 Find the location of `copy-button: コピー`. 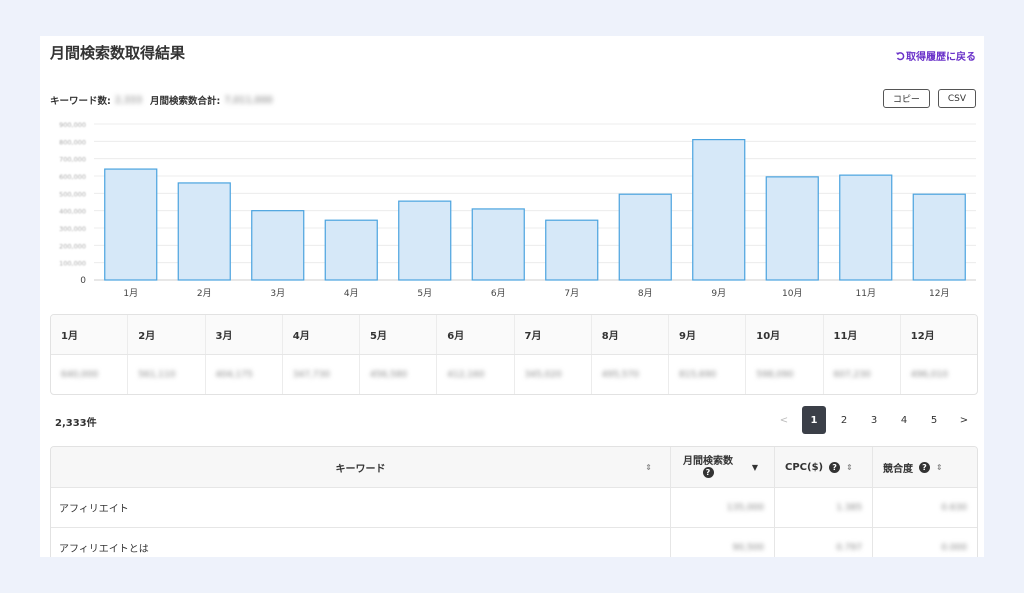

copy-button: コピー is located at coordinates (906, 98).